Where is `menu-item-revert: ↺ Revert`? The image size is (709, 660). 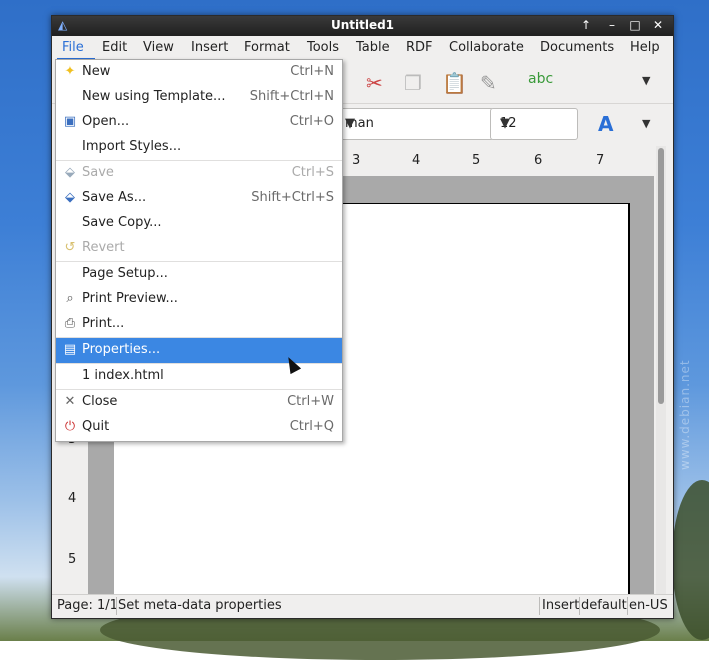
menu-item-revert: ↺ Revert is located at coordinates (199, 248).